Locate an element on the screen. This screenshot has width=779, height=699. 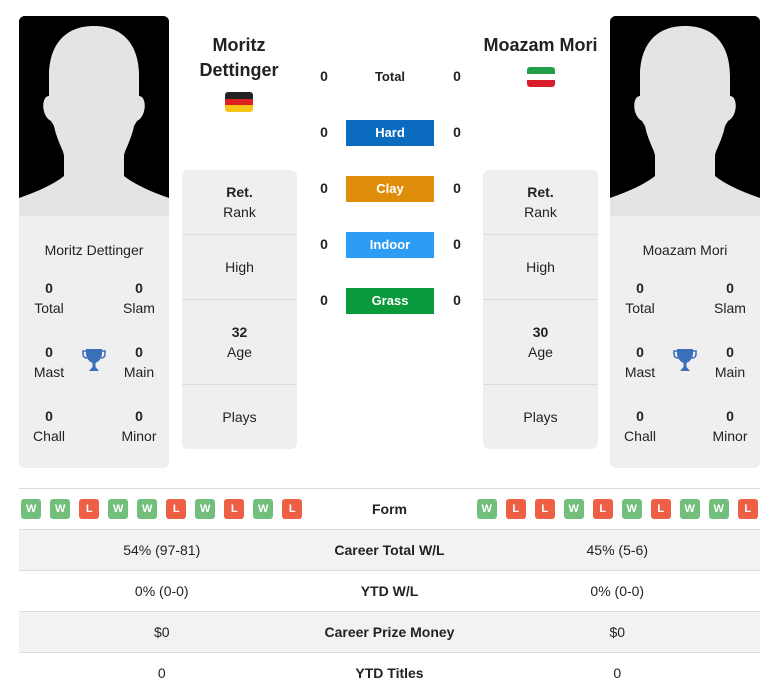
player1-title-line1: Moritz is located at coordinates (239, 45).